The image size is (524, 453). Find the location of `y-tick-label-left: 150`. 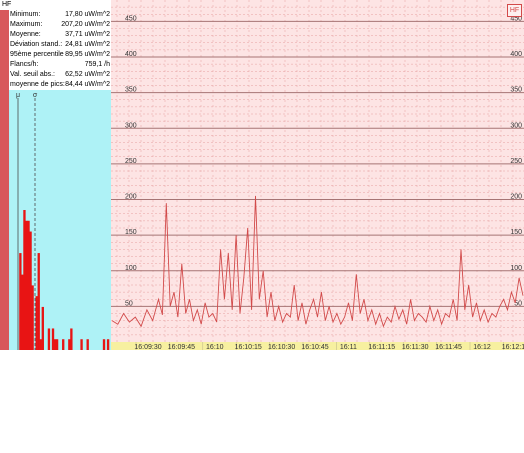

y-tick-label-left: 150 is located at coordinates (131, 232).